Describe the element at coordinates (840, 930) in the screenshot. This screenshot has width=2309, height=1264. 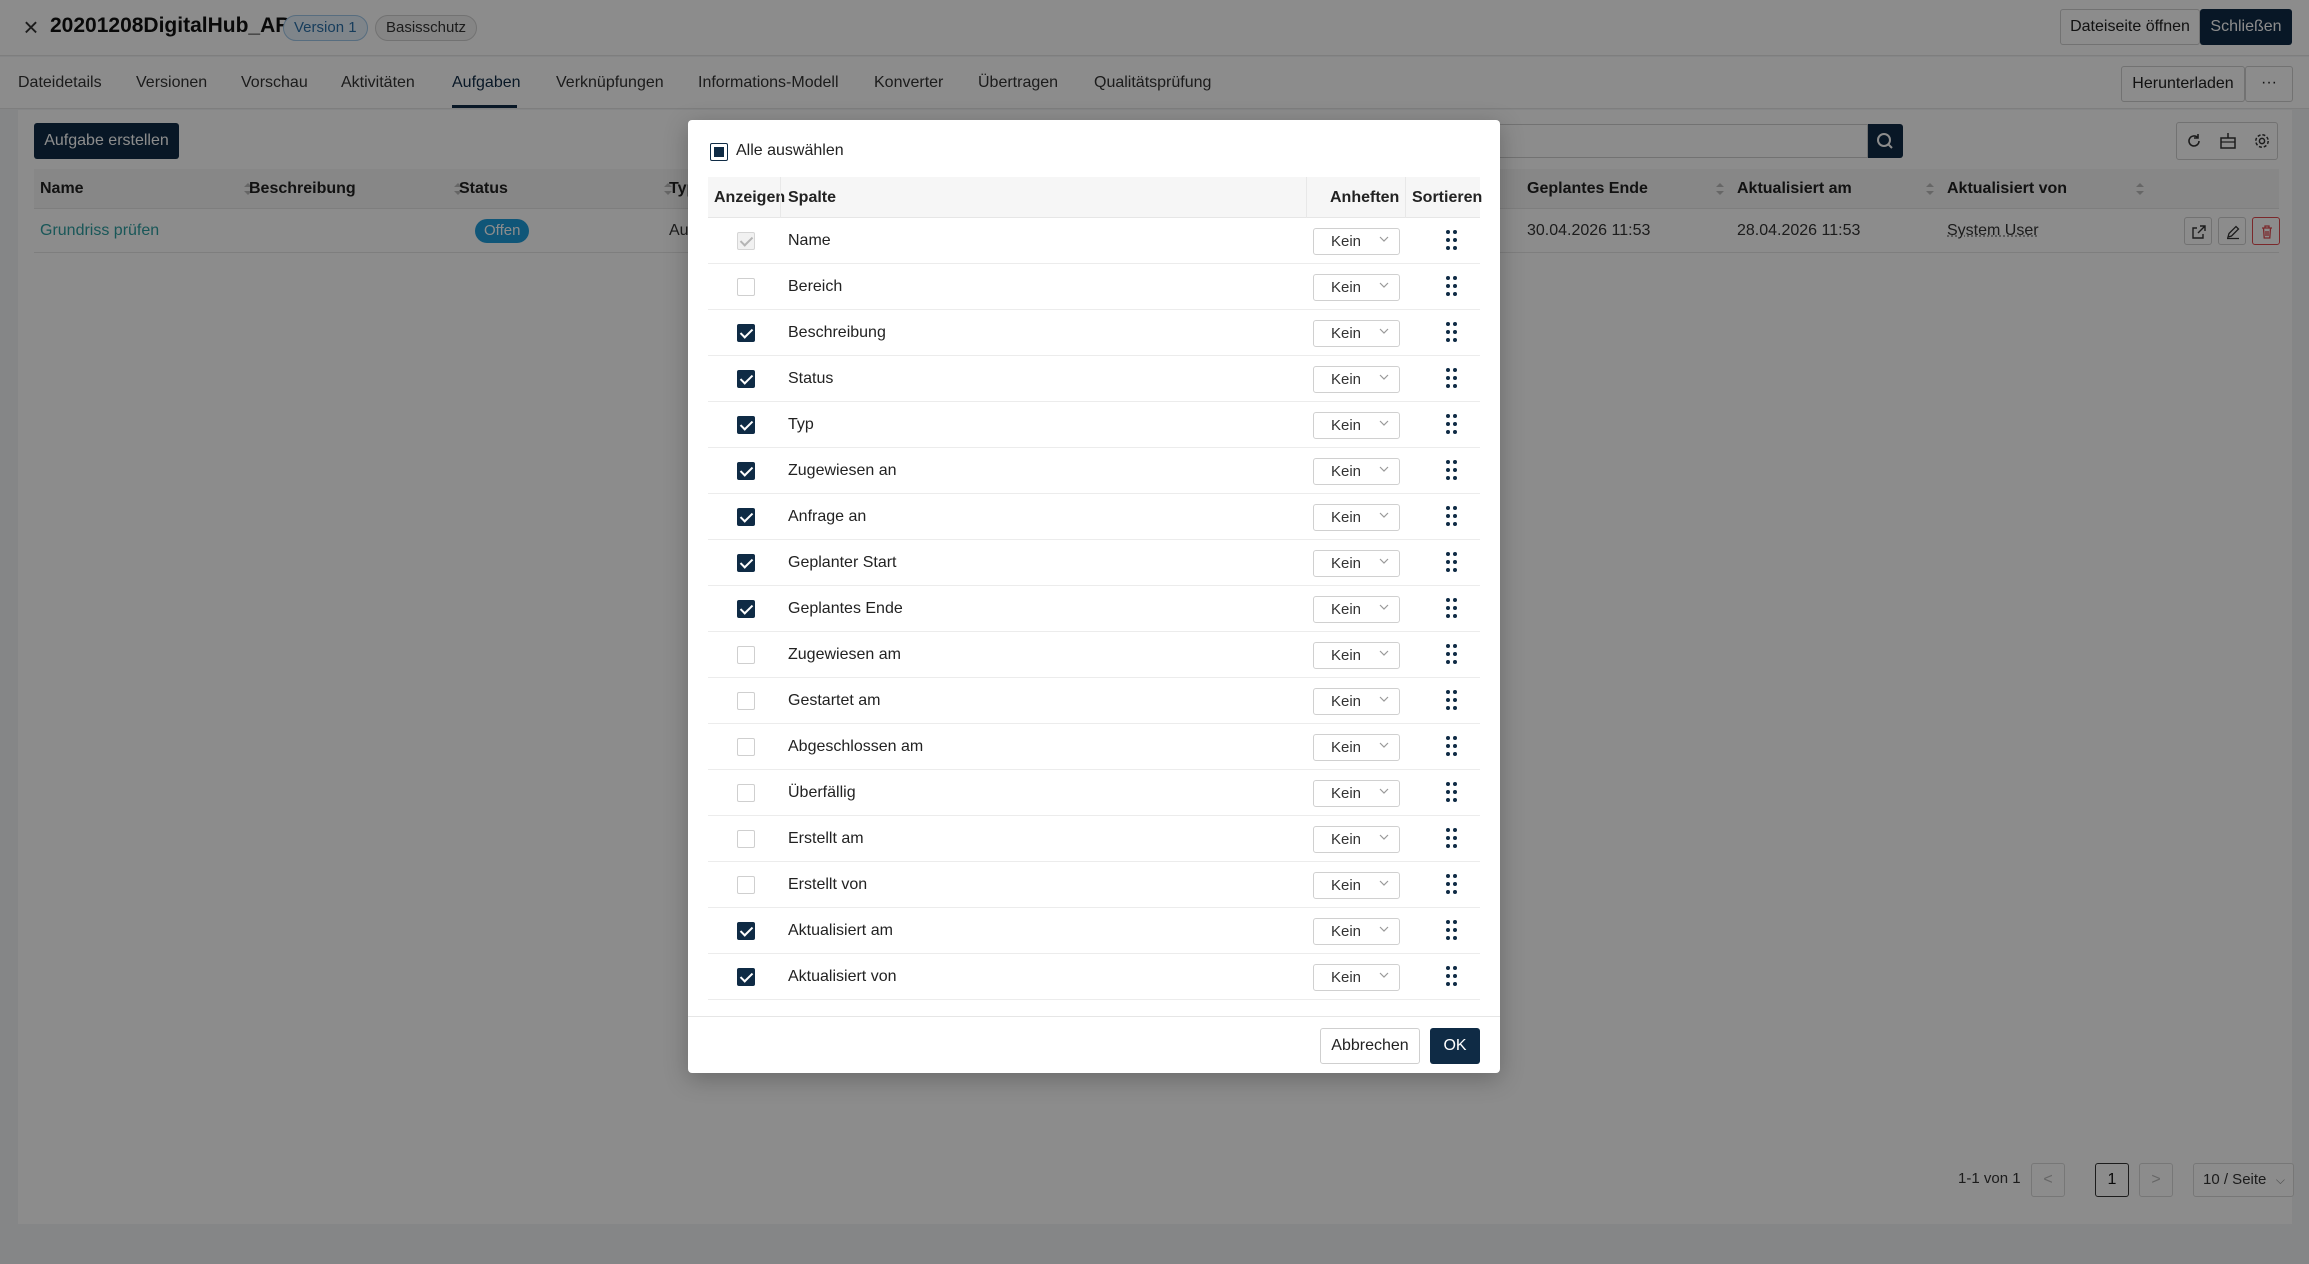
I see `column-label: Aktualisiert am` at that location.